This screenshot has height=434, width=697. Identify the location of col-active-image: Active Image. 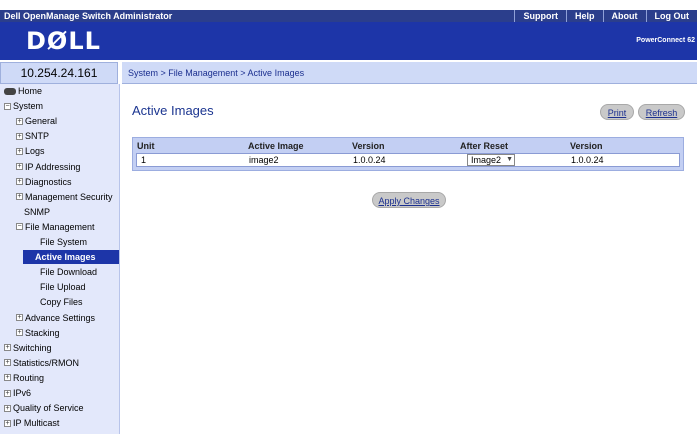
(276, 146).